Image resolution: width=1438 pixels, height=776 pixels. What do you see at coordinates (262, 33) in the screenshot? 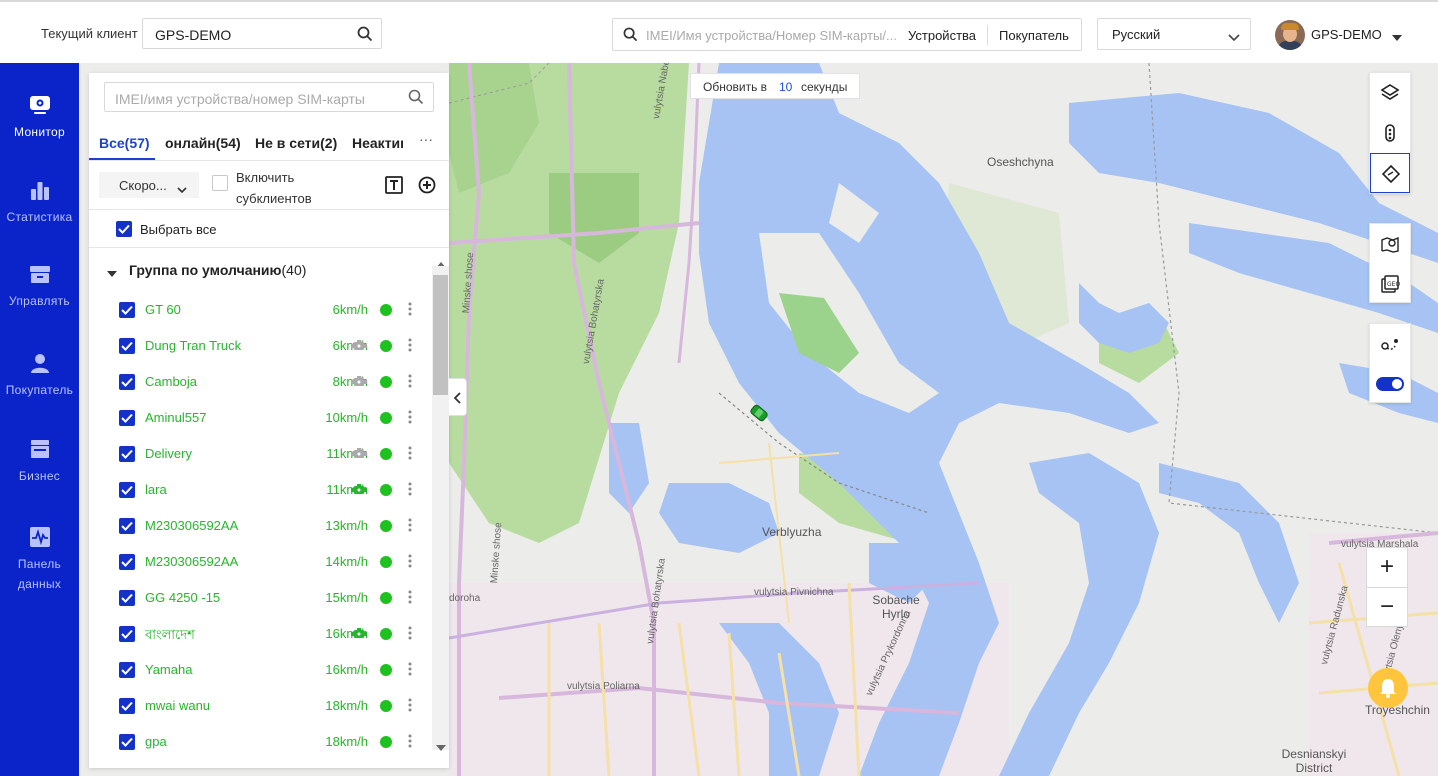
I see `current-client-input: GPS-DEMO` at bounding box center [262, 33].